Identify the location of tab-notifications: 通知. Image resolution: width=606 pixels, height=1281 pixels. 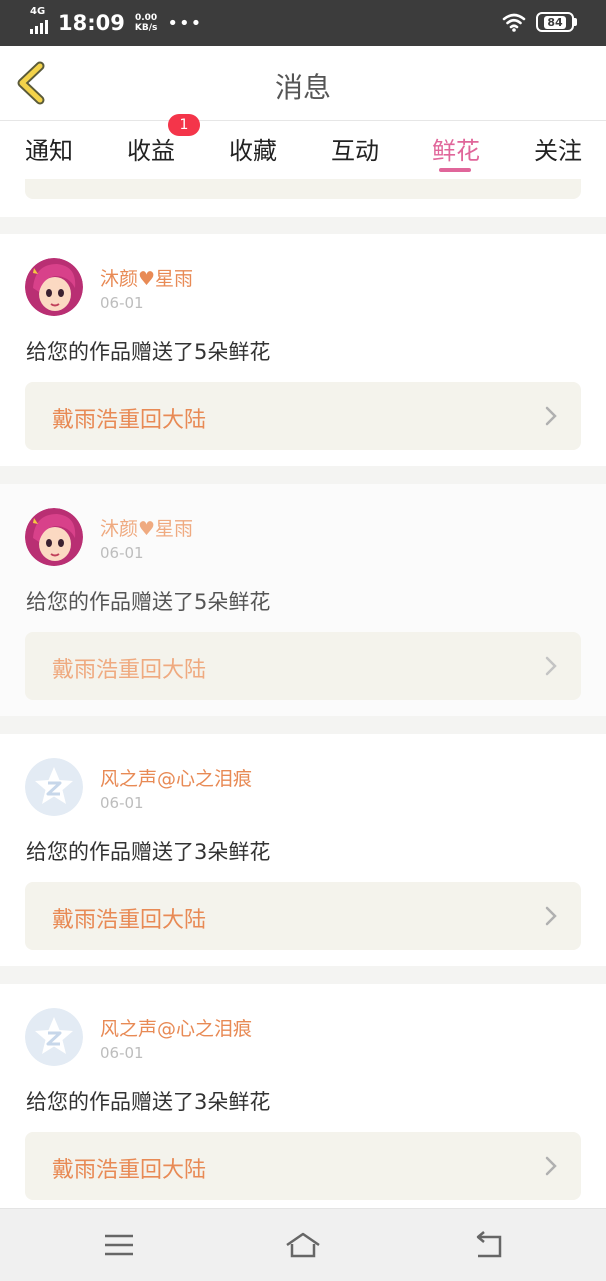
(49, 148).